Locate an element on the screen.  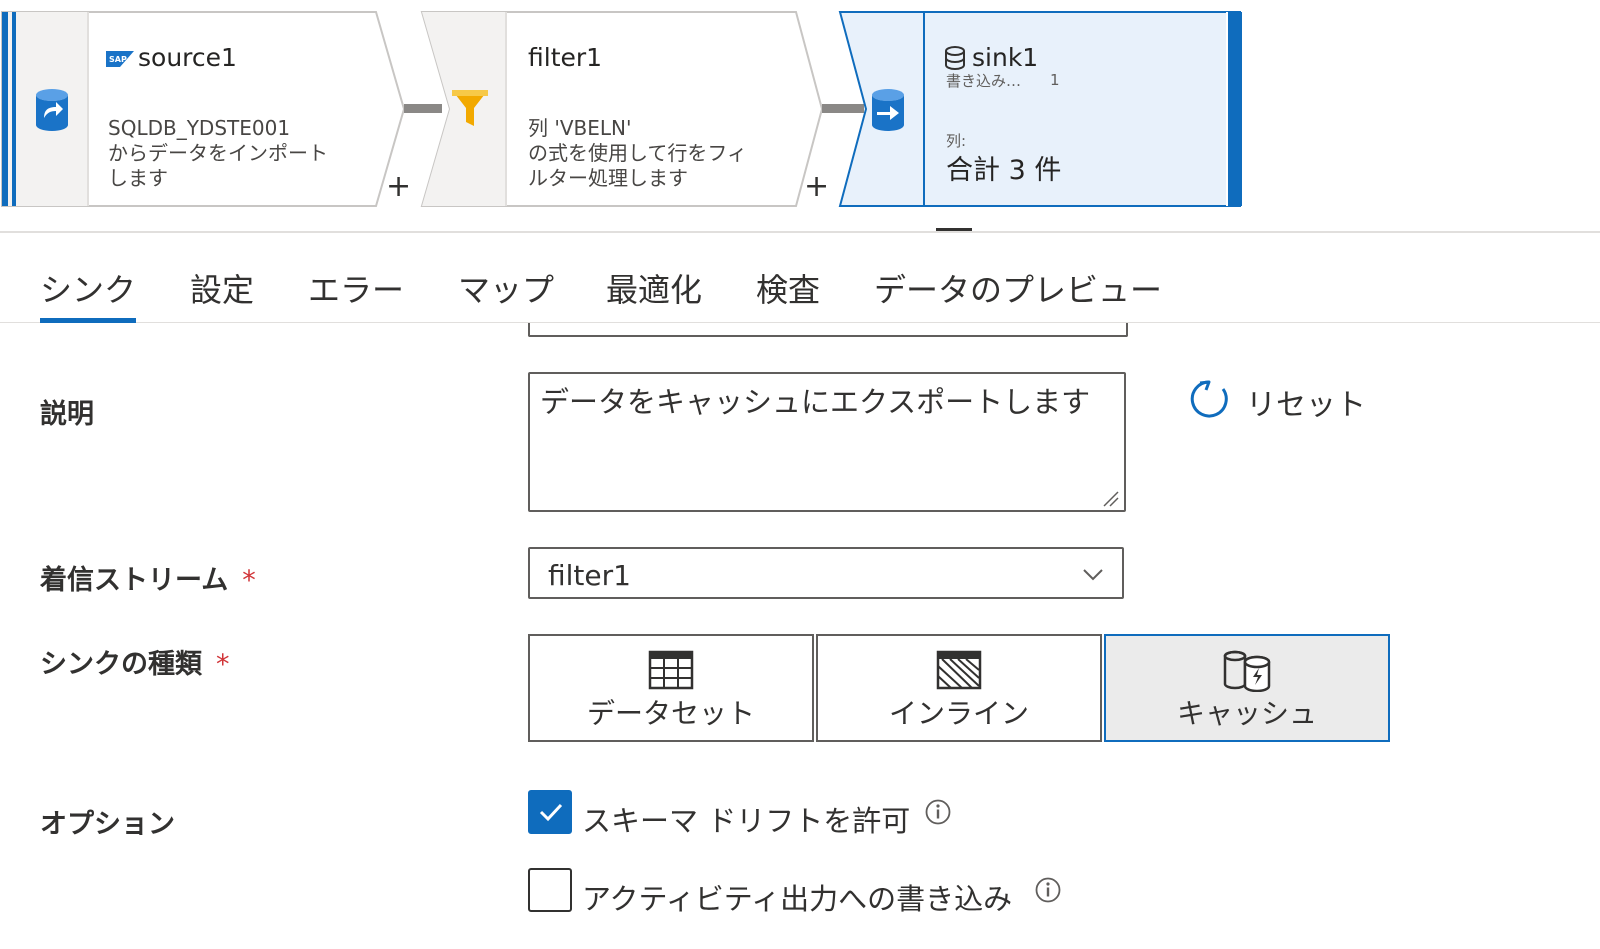
checkmark-icon is located at coordinates (551, 814).